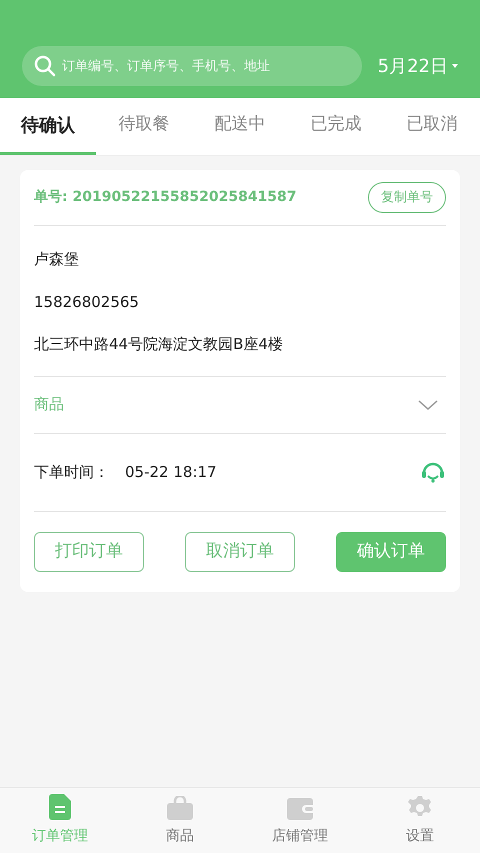 Image resolution: width=480 pixels, height=853 pixels. I want to click on tab: 待取餐, so click(144, 126).